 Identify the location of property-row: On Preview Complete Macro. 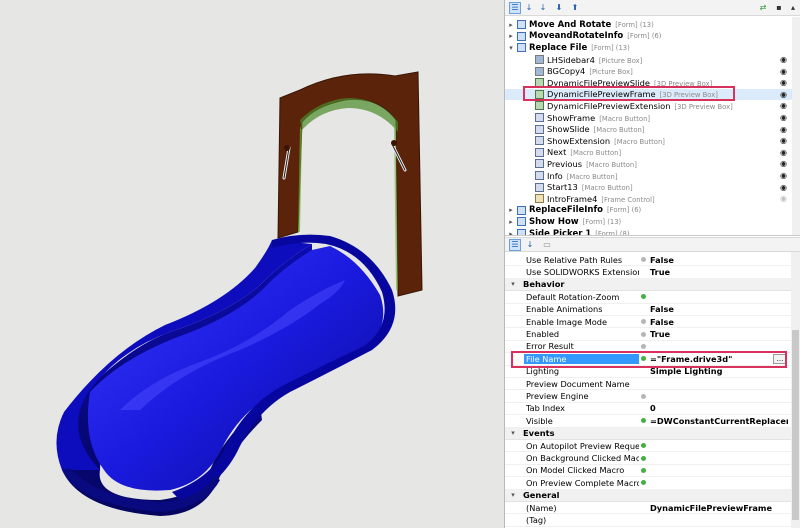
(648, 483).